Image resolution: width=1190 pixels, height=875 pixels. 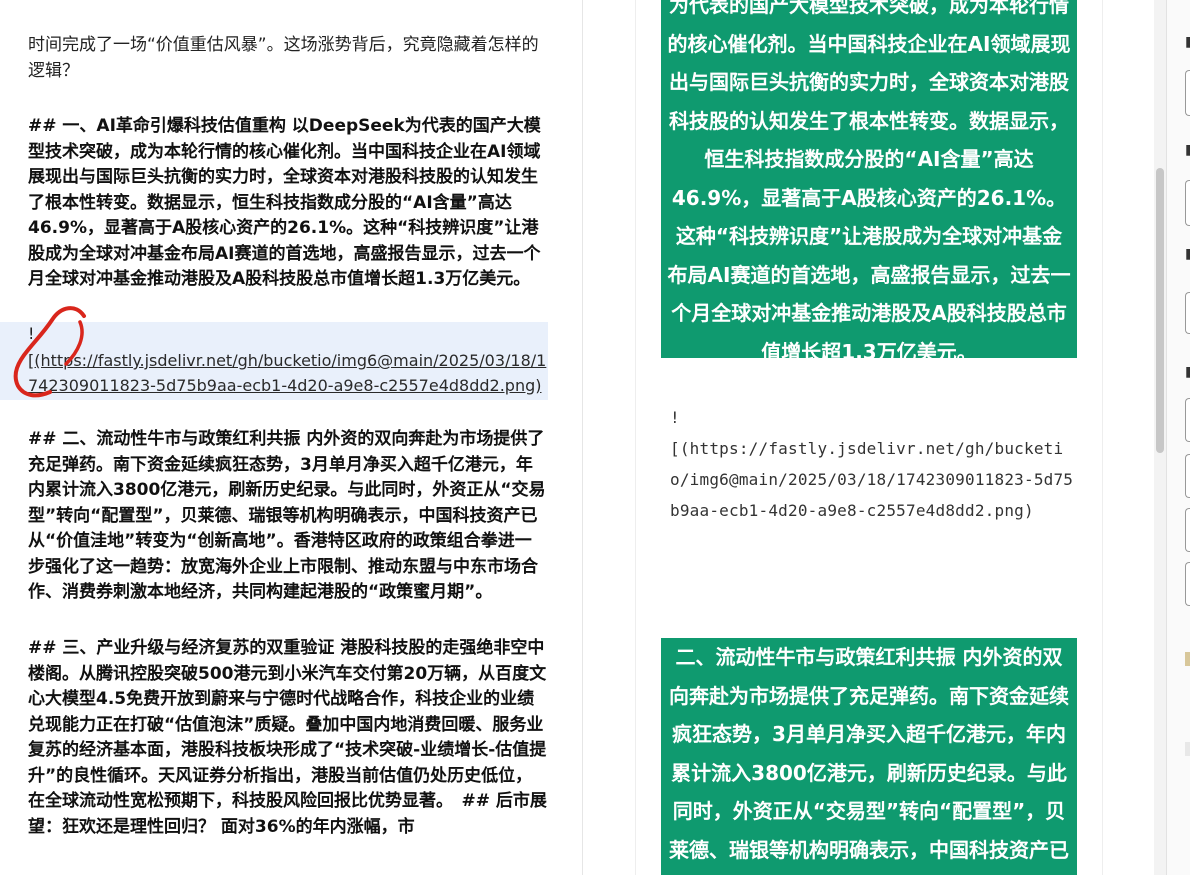 What do you see at coordinates (675, 417) in the screenshot?
I see `preview-image-bang: !` at bounding box center [675, 417].